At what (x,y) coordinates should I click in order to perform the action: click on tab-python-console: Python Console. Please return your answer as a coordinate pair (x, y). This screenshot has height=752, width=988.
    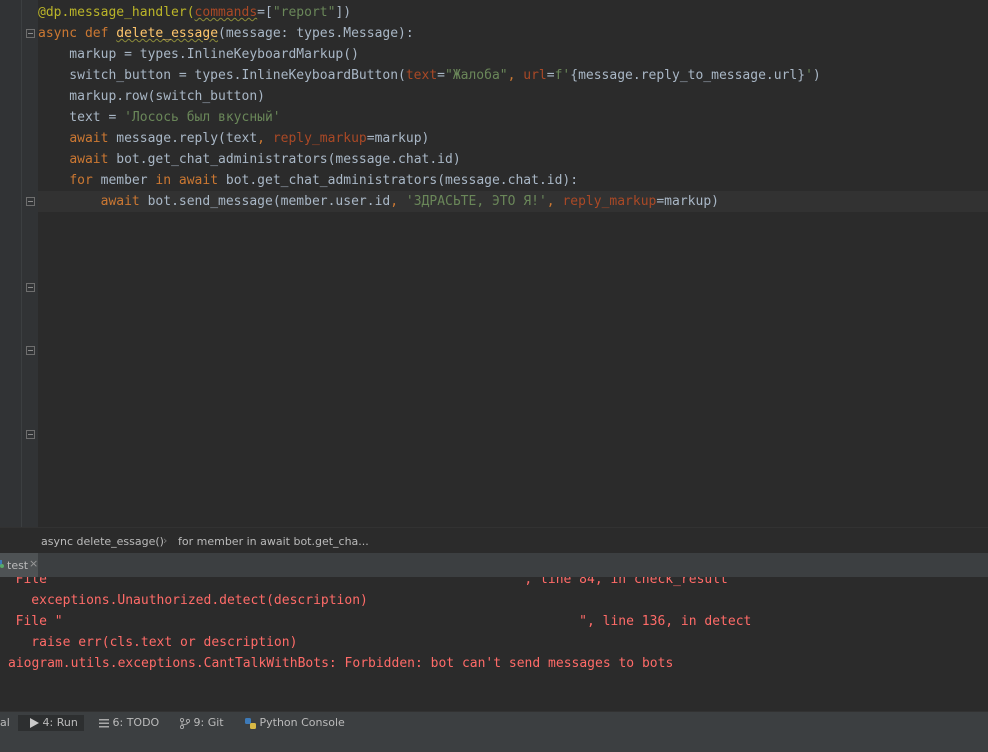
    Looking at the image, I should click on (295, 723).